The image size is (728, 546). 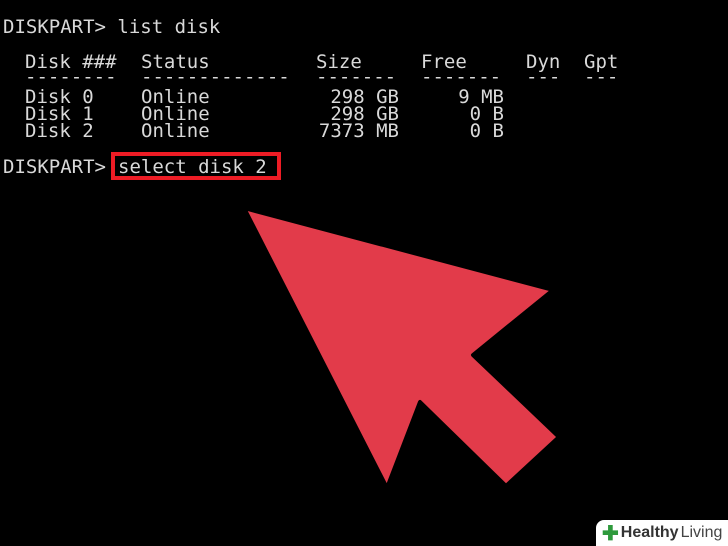 I want to click on logo-word-living: Living, so click(x=701, y=532).